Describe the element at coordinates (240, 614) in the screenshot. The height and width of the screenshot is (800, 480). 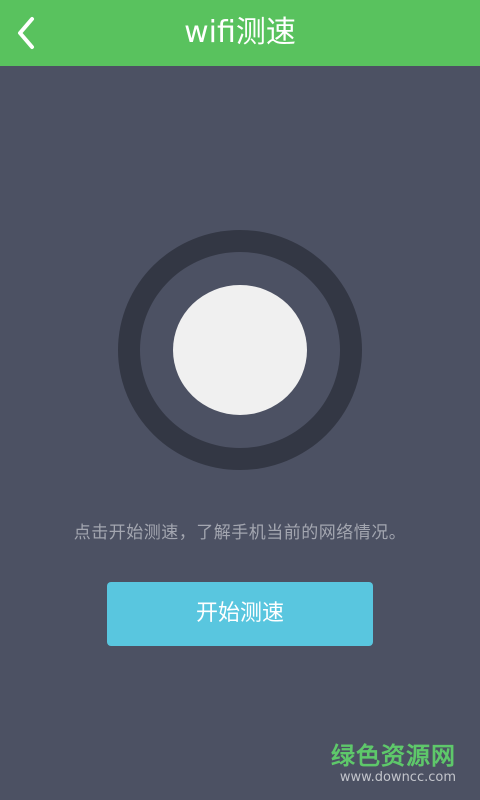
I see `start-test-button: 开始测速` at that location.